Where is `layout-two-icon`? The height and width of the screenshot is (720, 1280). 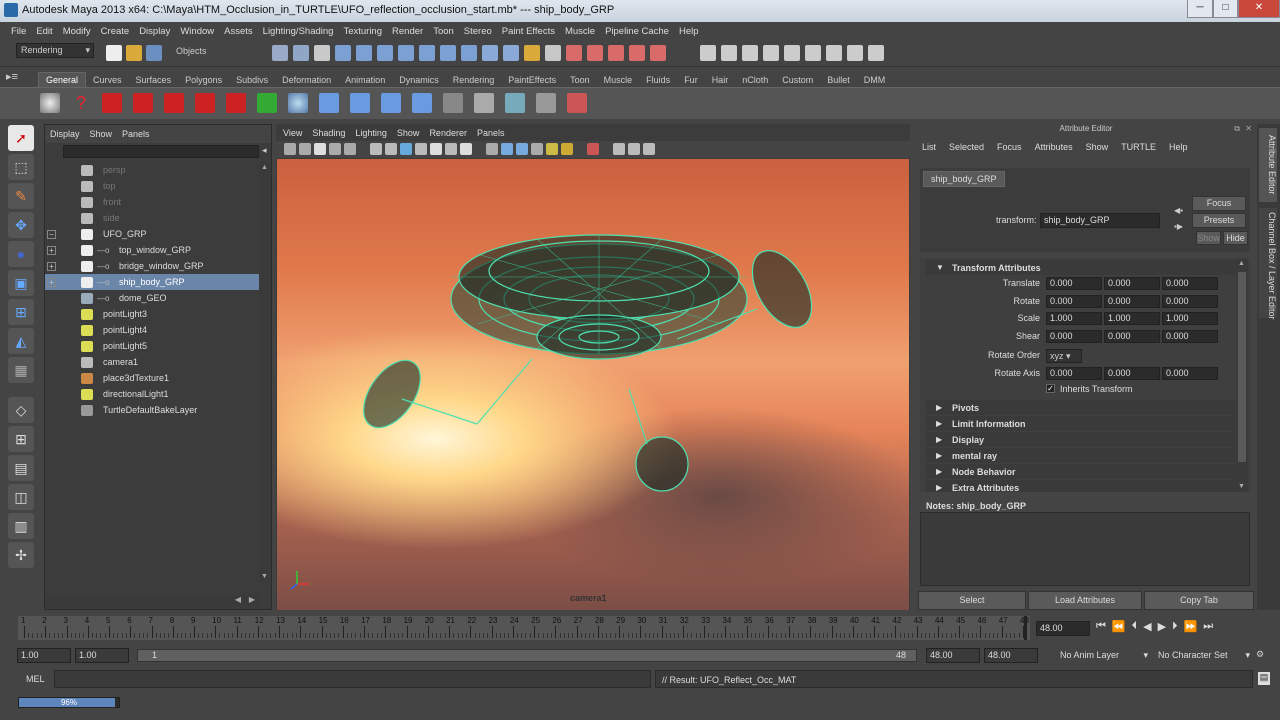 layout-two-icon is located at coordinates (729, 53).